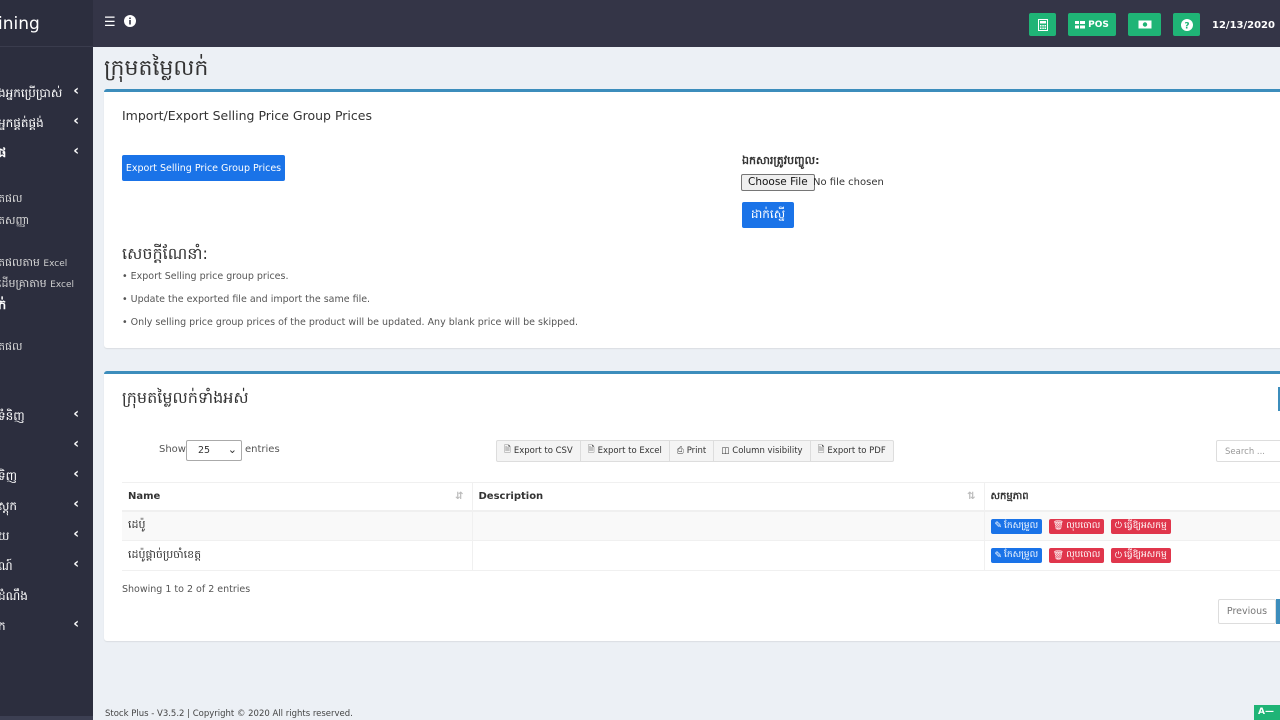  I want to click on sidebar-item-products: ផ ‹, so click(46, 153).